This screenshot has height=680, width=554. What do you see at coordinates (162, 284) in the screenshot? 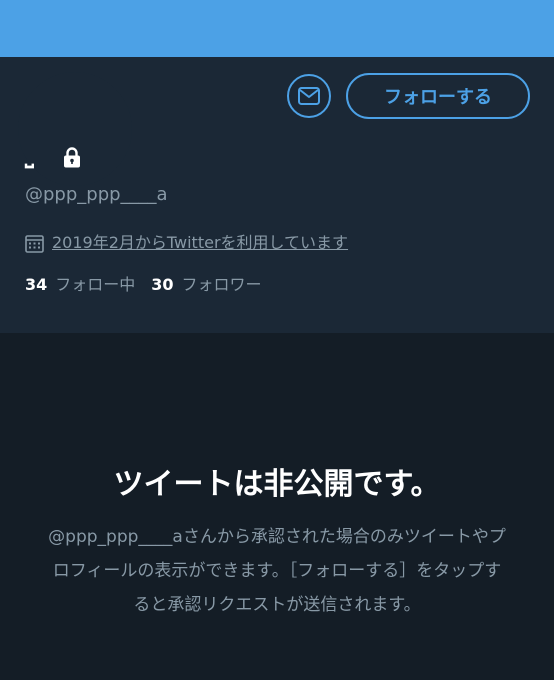
I see `followers-count: 30` at bounding box center [162, 284].